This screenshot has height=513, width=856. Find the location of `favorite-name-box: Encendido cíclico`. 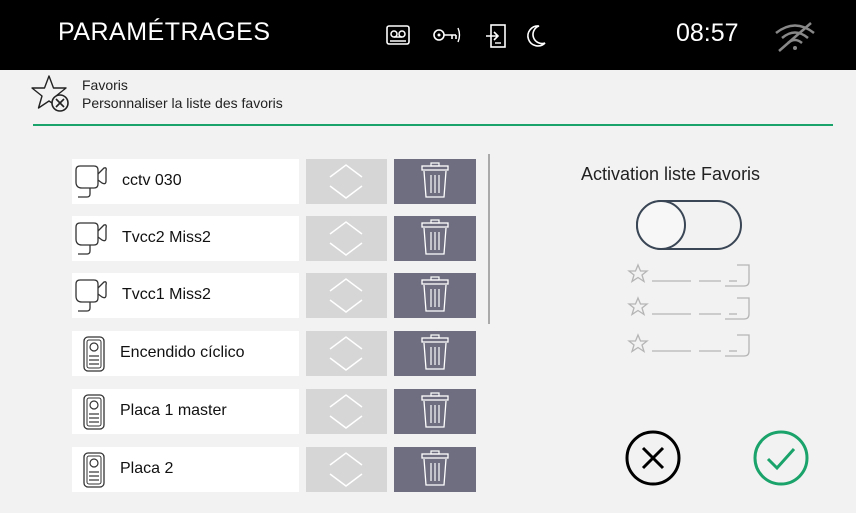

favorite-name-box: Encendido cíclico is located at coordinates (185, 353).